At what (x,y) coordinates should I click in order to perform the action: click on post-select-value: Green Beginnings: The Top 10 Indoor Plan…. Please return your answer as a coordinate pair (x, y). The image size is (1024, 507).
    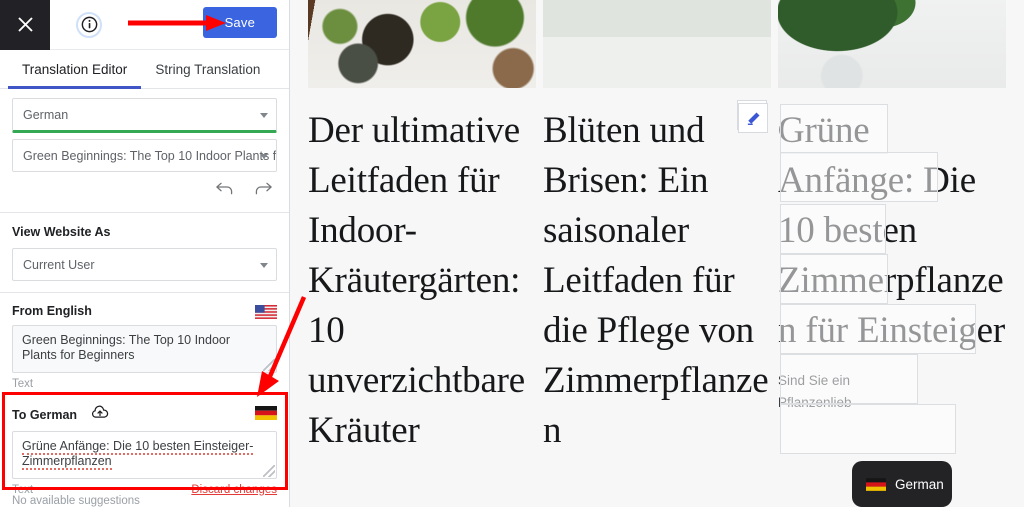
    Looking at the image, I should click on (150, 155).